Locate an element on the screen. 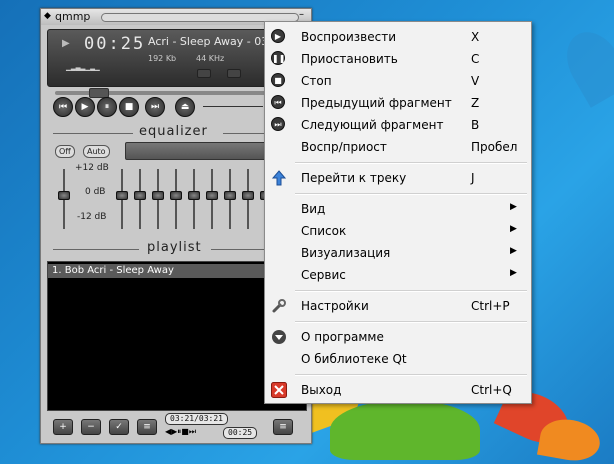  menu-item-label: О программе is located at coordinates (342, 337).